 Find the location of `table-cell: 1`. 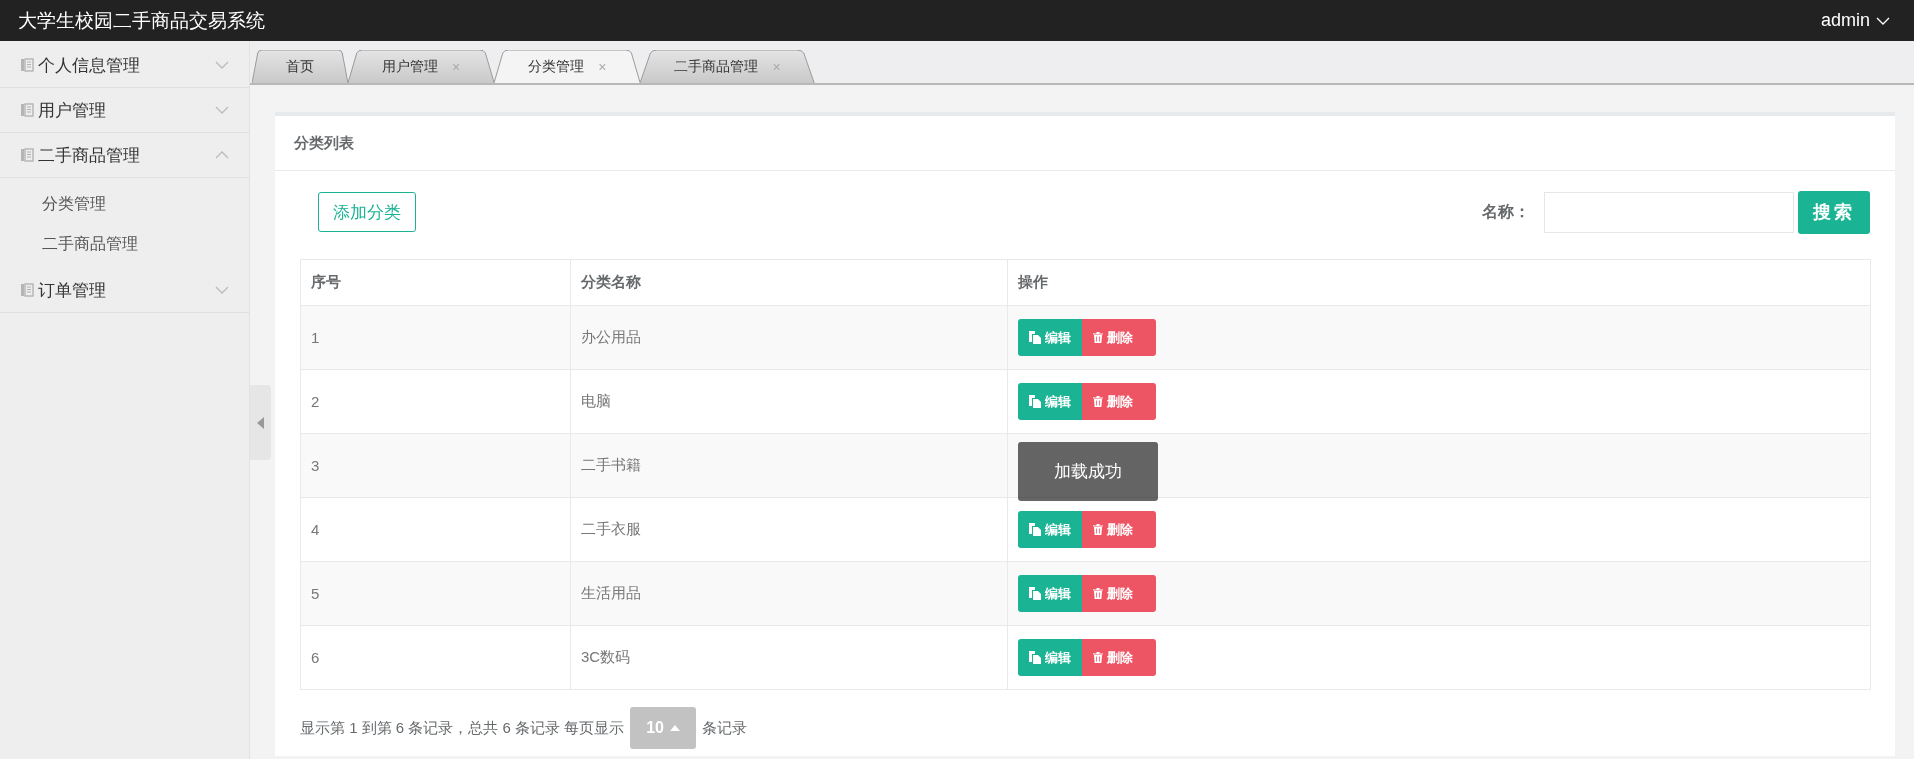

table-cell: 1 is located at coordinates (435, 337).